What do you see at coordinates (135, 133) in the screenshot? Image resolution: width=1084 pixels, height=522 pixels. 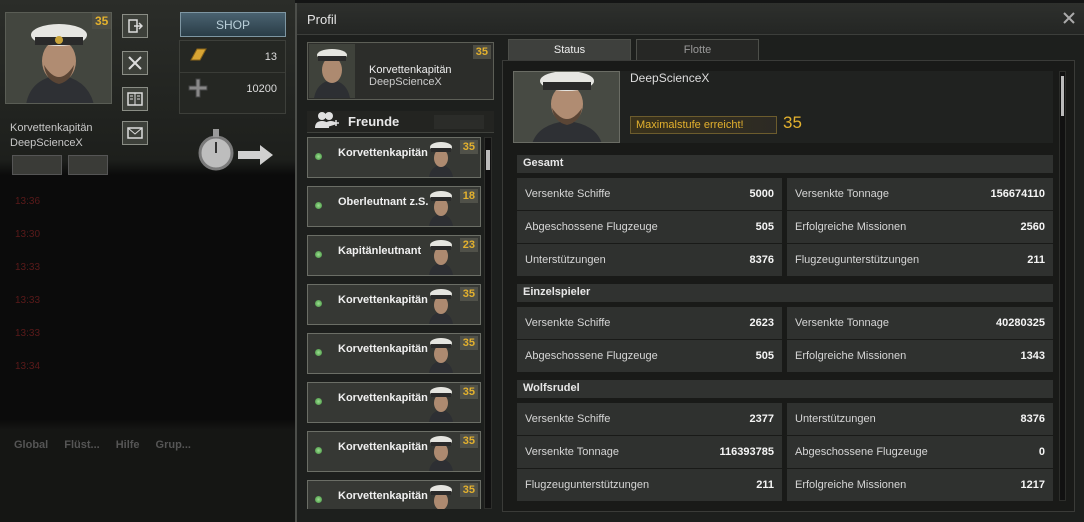 I see `mail-icon` at bounding box center [135, 133].